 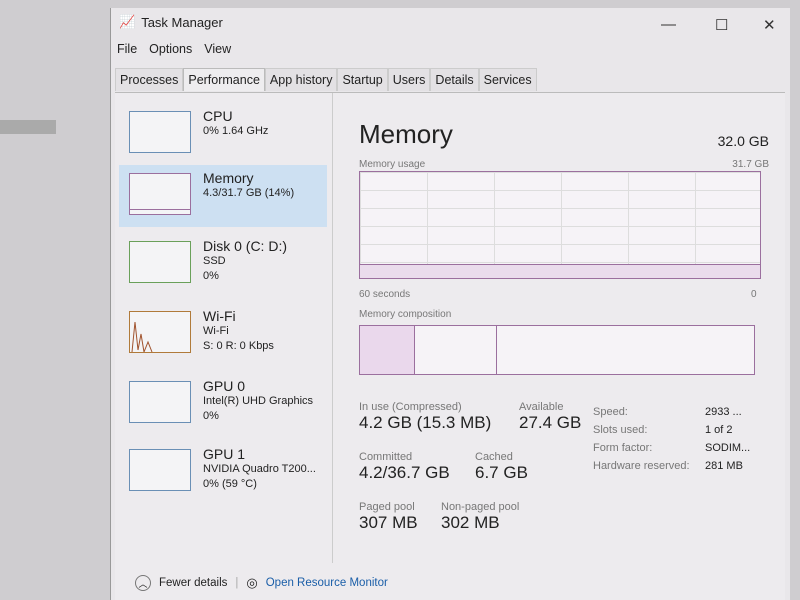 What do you see at coordinates (425, 422) in the screenshot?
I see `stat-value: 4.2 GB (15.3 MB)` at bounding box center [425, 422].